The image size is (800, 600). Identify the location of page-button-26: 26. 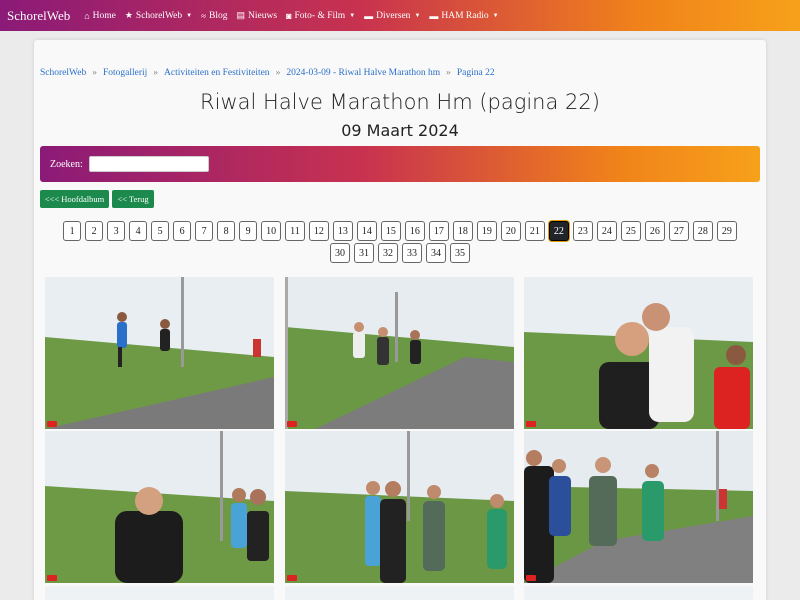
(654, 231).